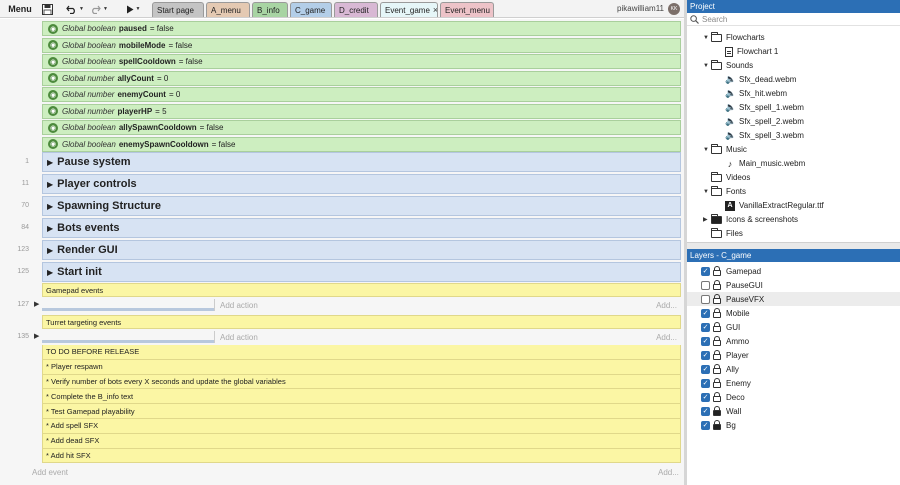  I want to click on event-group: ▶ Render GUI, so click(361, 250).